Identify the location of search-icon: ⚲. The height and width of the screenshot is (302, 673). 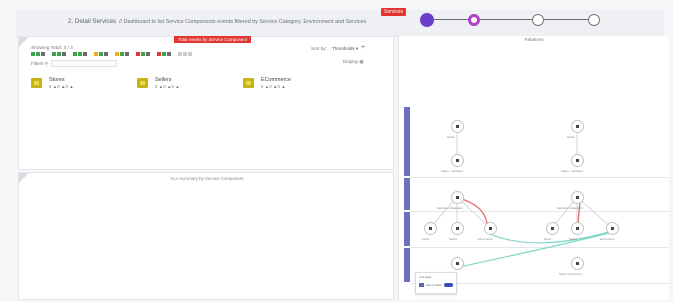
(46, 63).